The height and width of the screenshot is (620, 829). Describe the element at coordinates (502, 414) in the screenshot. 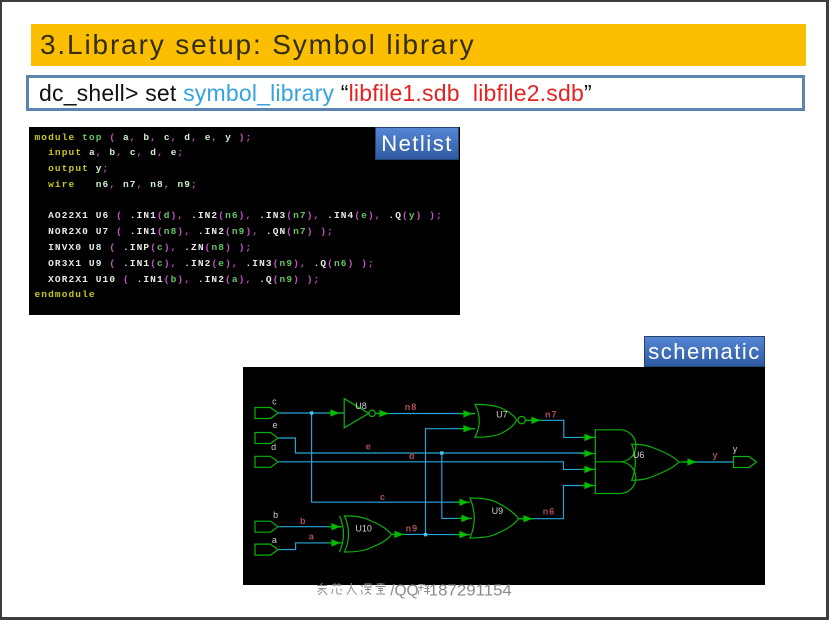

I see `svg-text: U7` at that location.